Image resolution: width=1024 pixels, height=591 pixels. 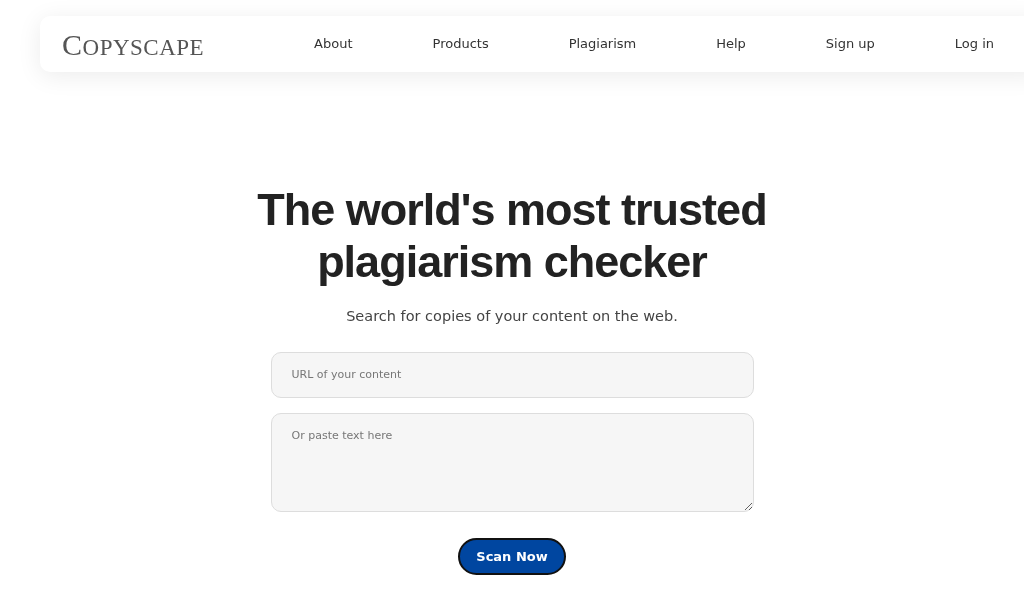 What do you see at coordinates (512, 316) in the screenshot?
I see `subheading: Search for copies of your content on the web.` at bounding box center [512, 316].